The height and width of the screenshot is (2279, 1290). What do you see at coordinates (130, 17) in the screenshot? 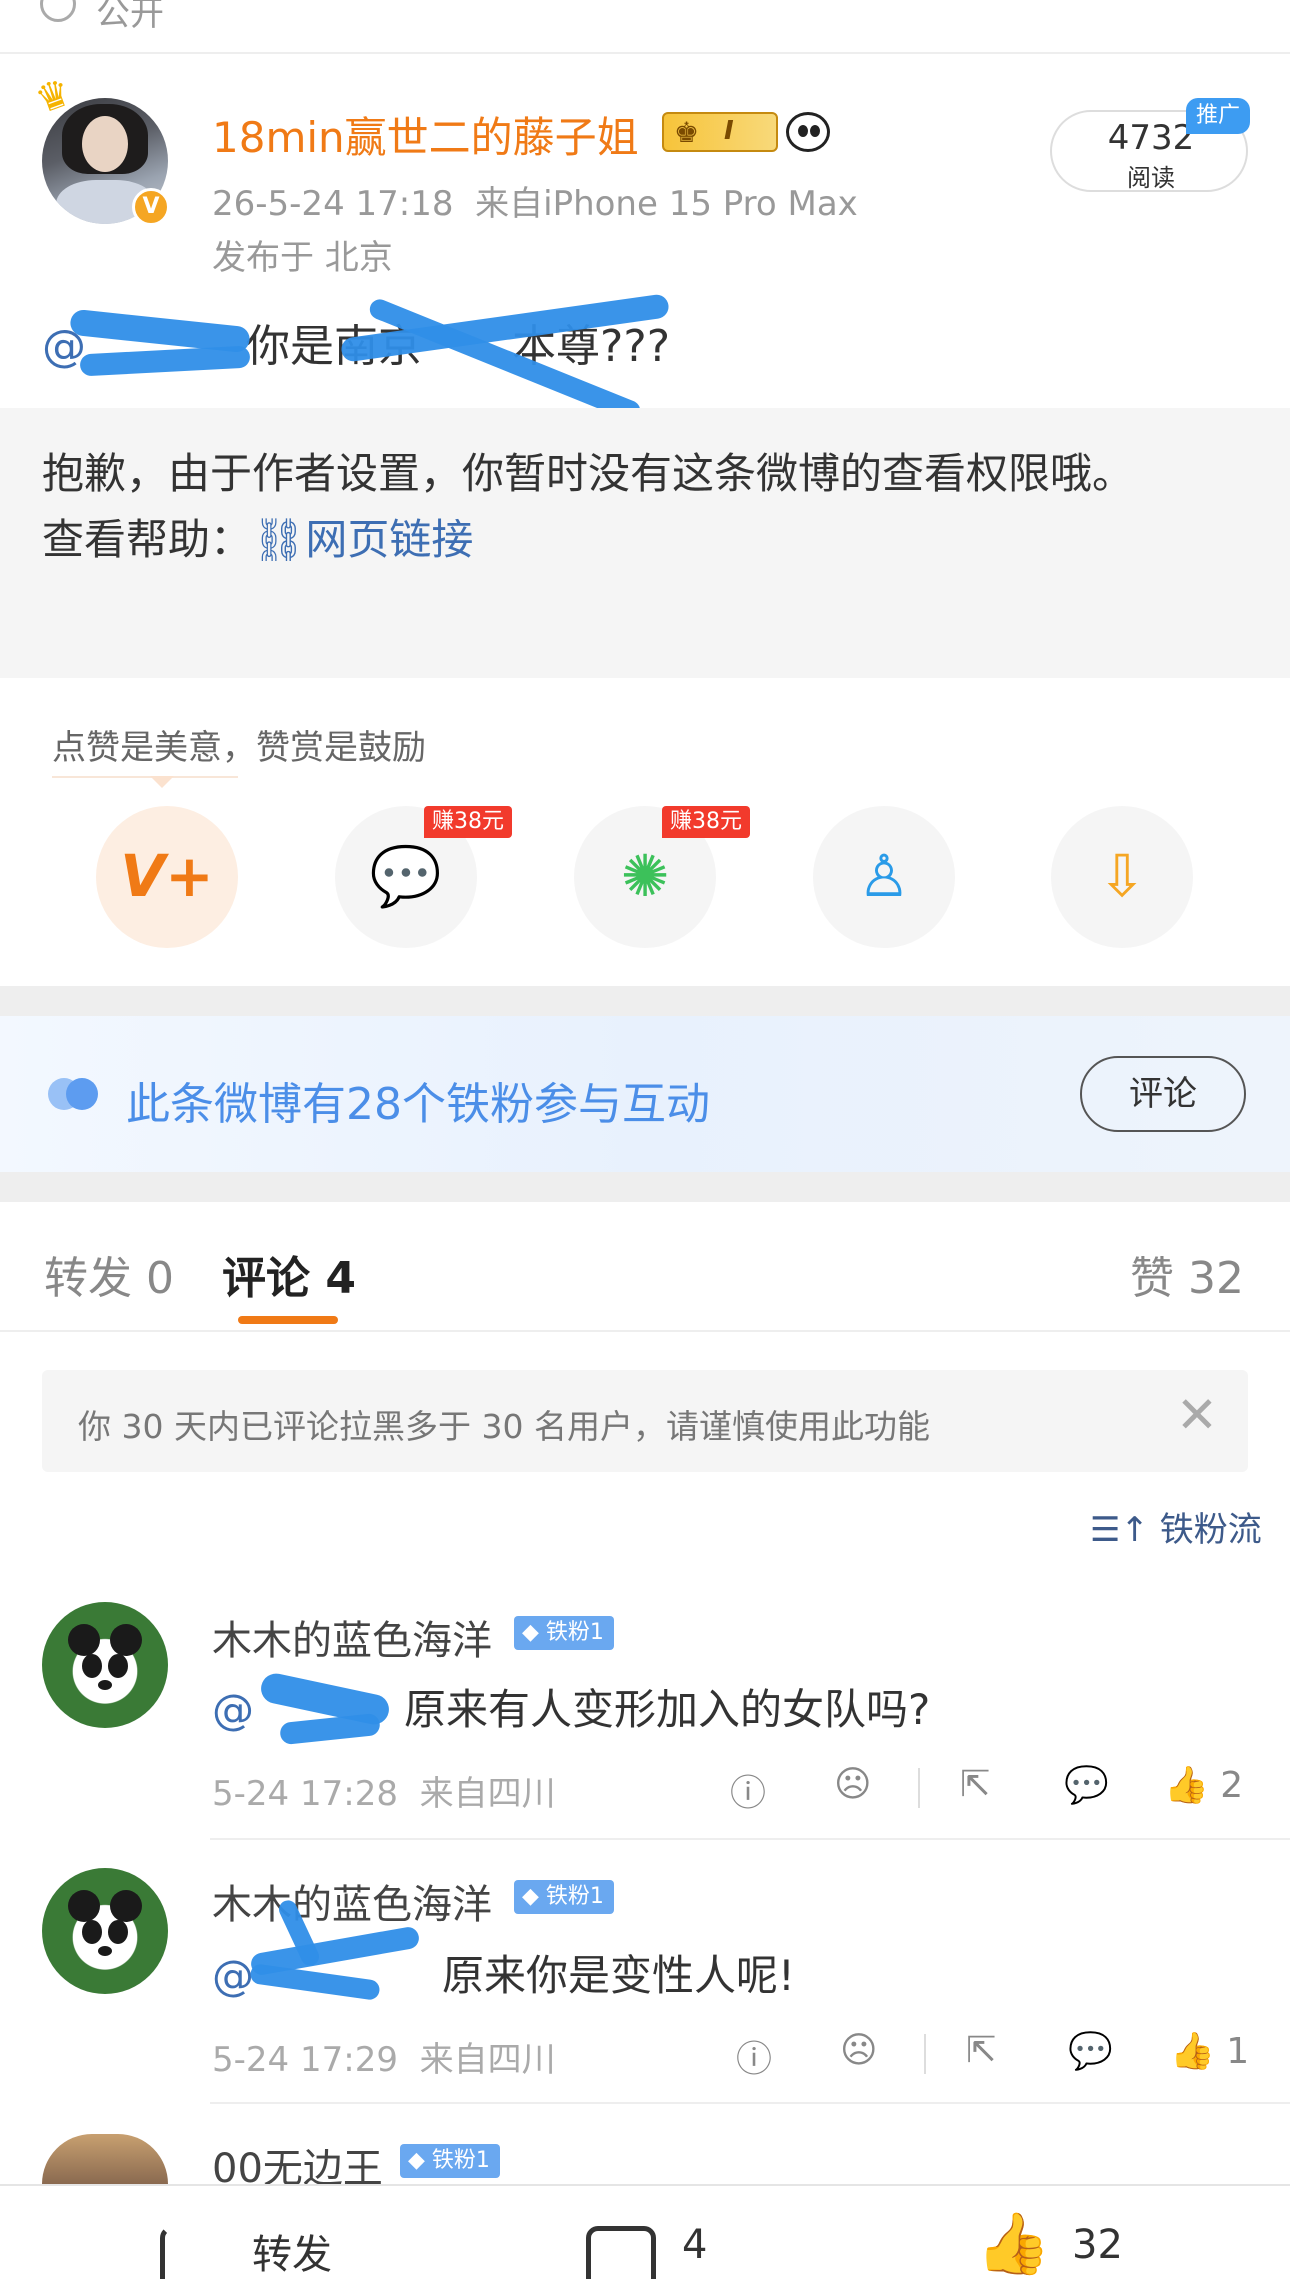
I see `visibility-label: 公开` at bounding box center [130, 17].